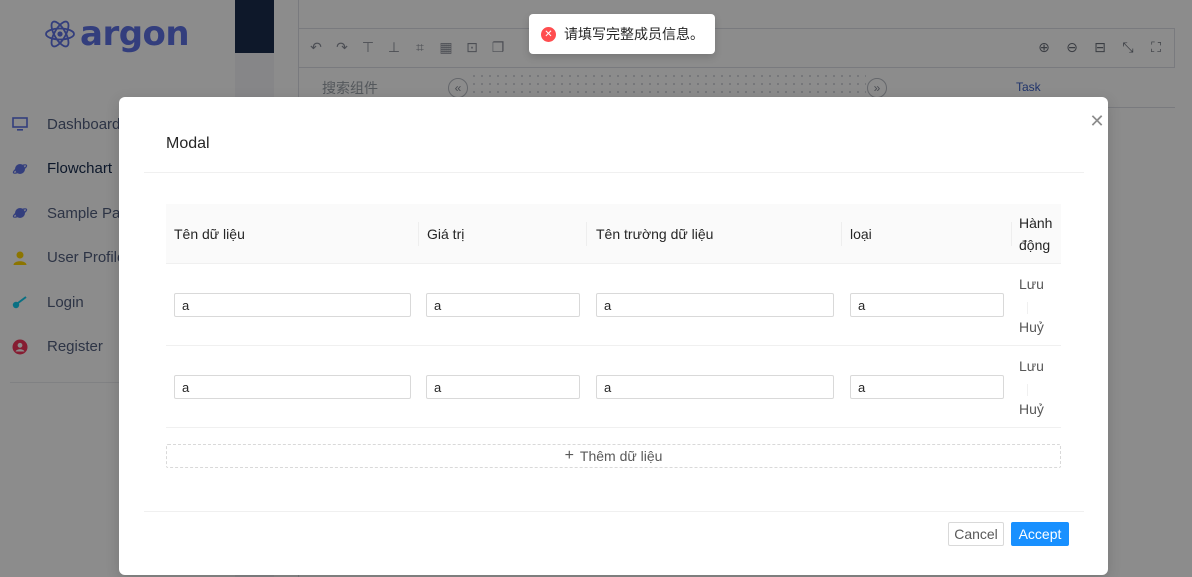 The height and width of the screenshot is (577, 1192). What do you see at coordinates (655, 234) in the screenshot?
I see `column-header-field: Tên trường dữ liệu` at bounding box center [655, 234].